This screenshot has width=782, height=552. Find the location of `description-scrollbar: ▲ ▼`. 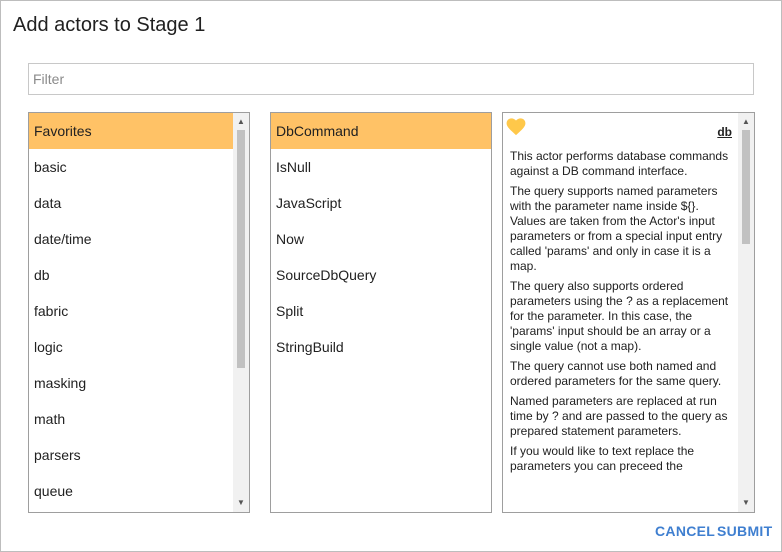

description-scrollbar: ▲ ▼ is located at coordinates (746, 312).